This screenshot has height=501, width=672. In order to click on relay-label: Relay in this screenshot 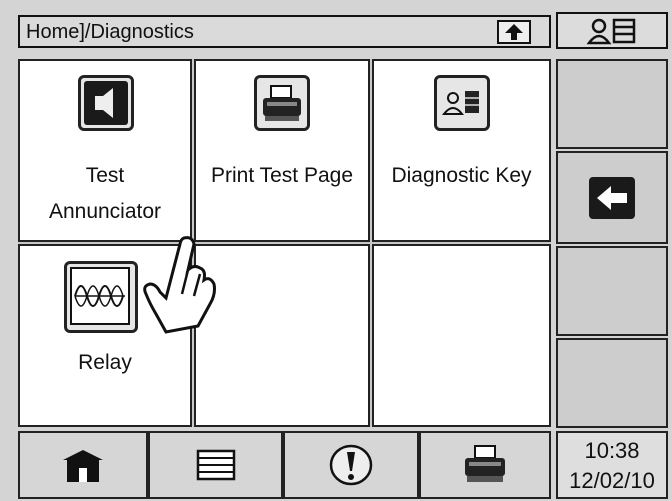, I will do `click(105, 362)`.